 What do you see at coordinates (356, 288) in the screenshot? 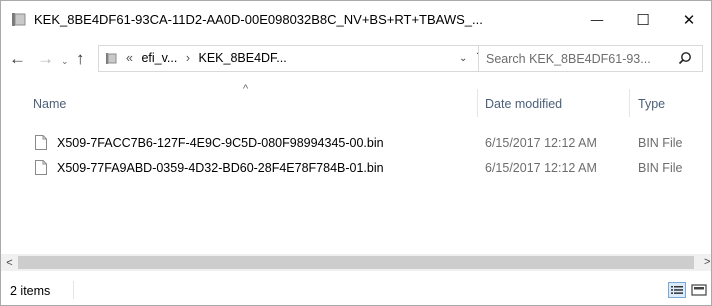
I see `status-bar: 2 items` at bounding box center [356, 288].